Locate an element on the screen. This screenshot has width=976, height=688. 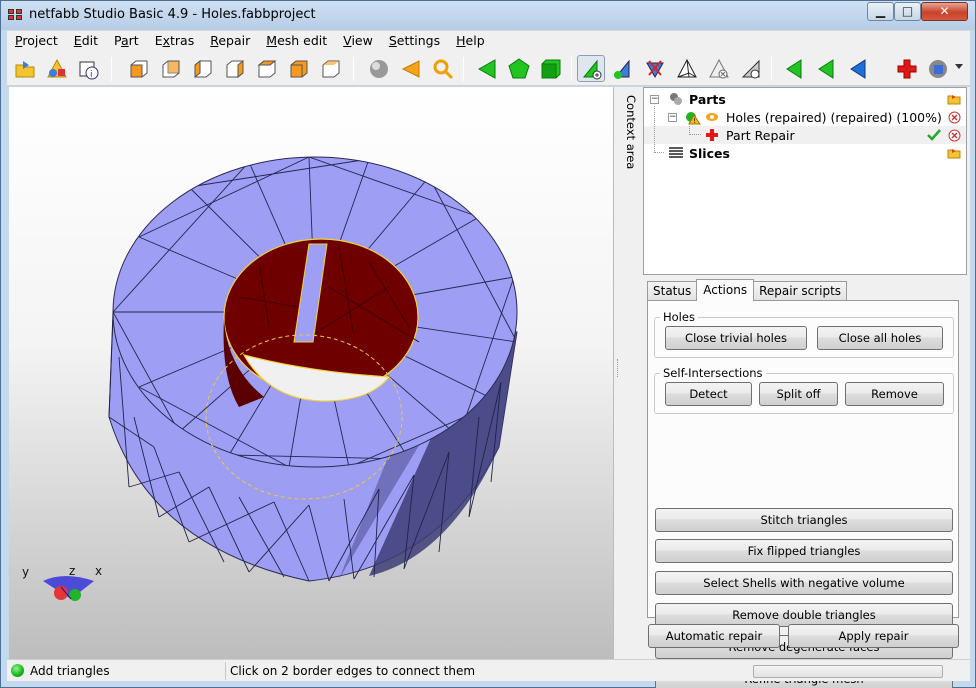
part-repair-label: Part Repair is located at coordinates (760, 135).